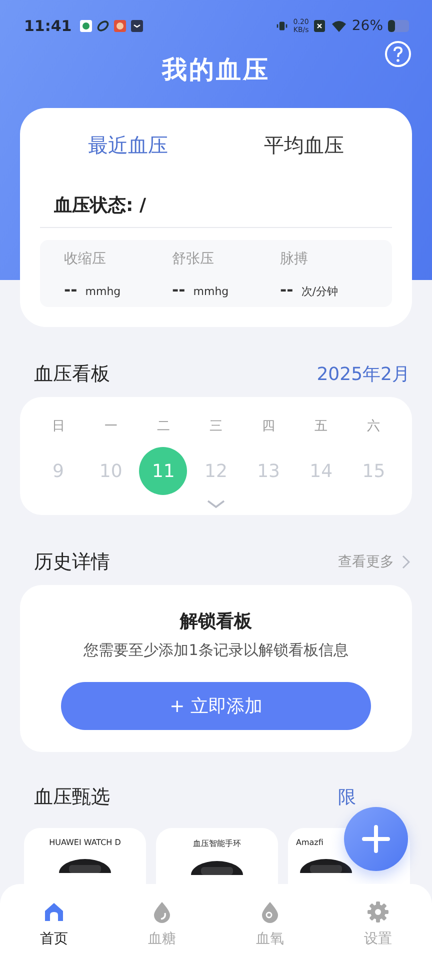  What do you see at coordinates (58, 426) in the screenshot?
I see `weekday-label: 日` at bounding box center [58, 426].